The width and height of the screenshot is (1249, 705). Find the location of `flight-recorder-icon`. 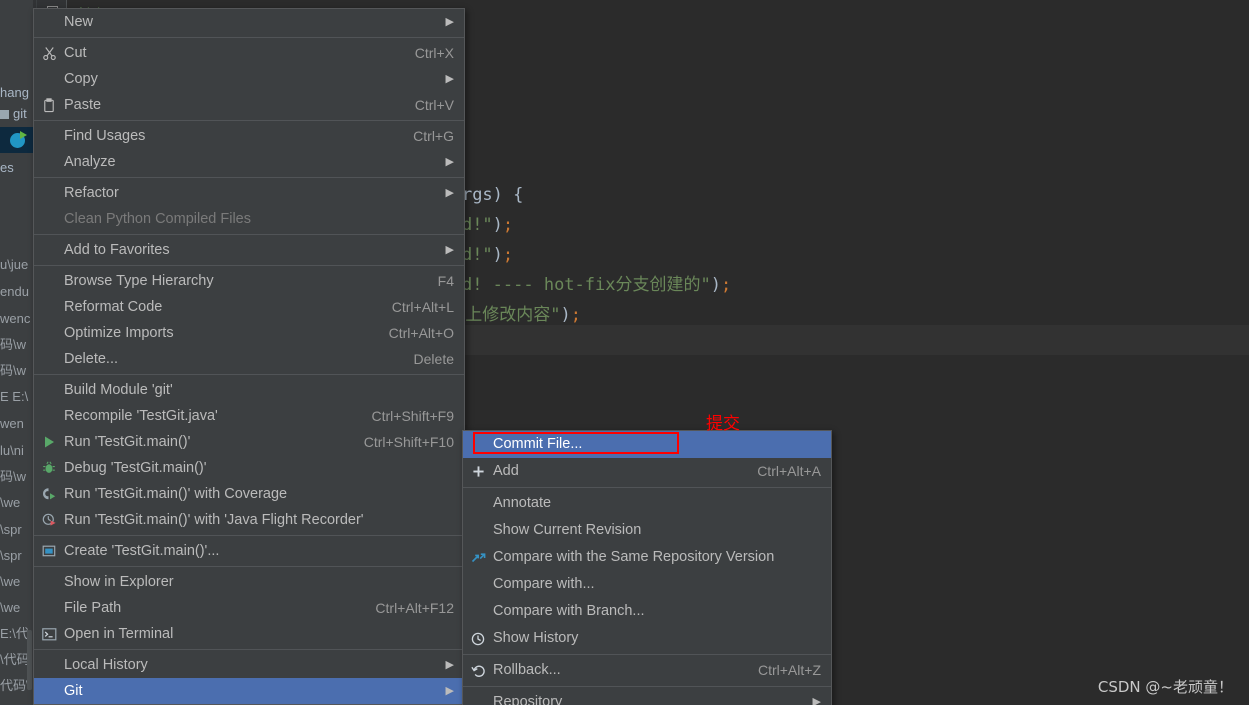

flight-recorder-icon is located at coordinates (49, 520).